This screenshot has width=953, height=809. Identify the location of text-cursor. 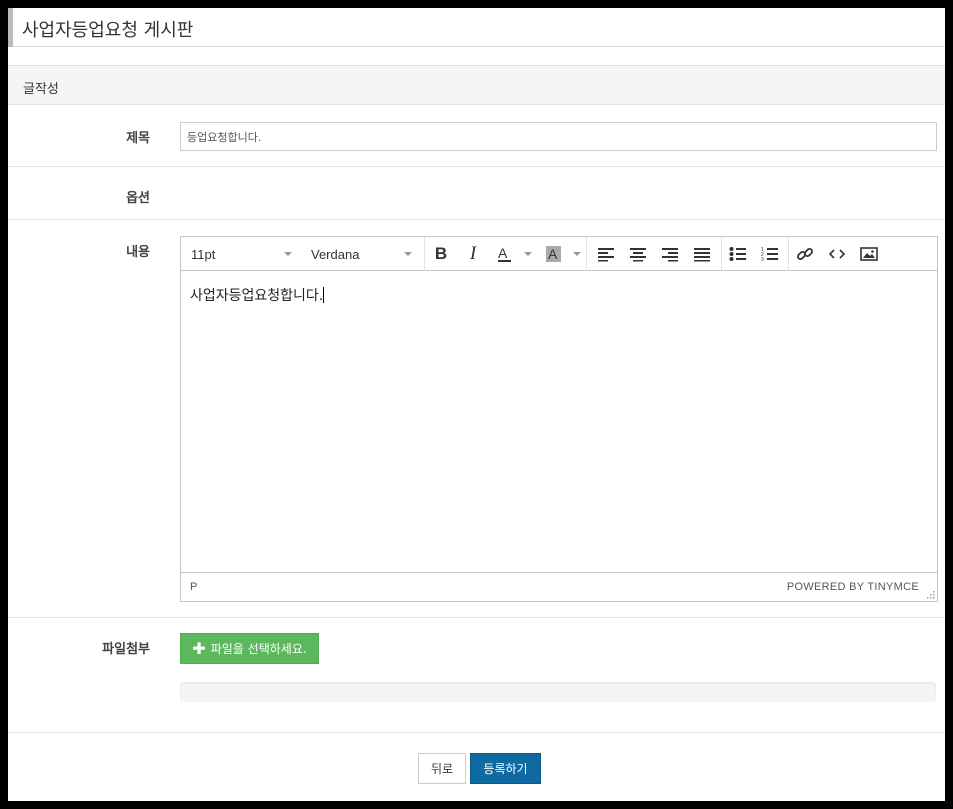
(324, 295).